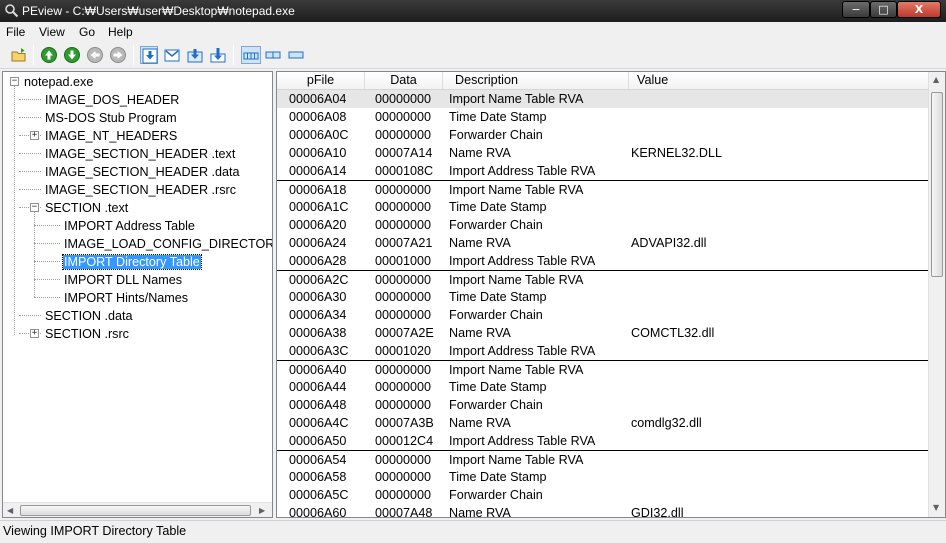 This screenshot has width=946, height=543. I want to click on up-icon, so click(49, 55).